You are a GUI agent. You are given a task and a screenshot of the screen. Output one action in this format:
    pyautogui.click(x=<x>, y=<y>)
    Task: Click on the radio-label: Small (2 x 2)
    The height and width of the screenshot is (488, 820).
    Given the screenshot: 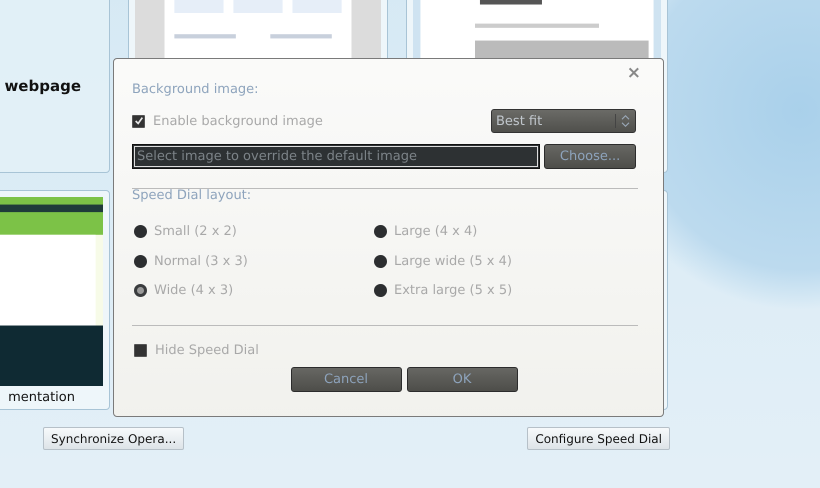 What is the action you would take?
    pyautogui.click(x=195, y=232)
    